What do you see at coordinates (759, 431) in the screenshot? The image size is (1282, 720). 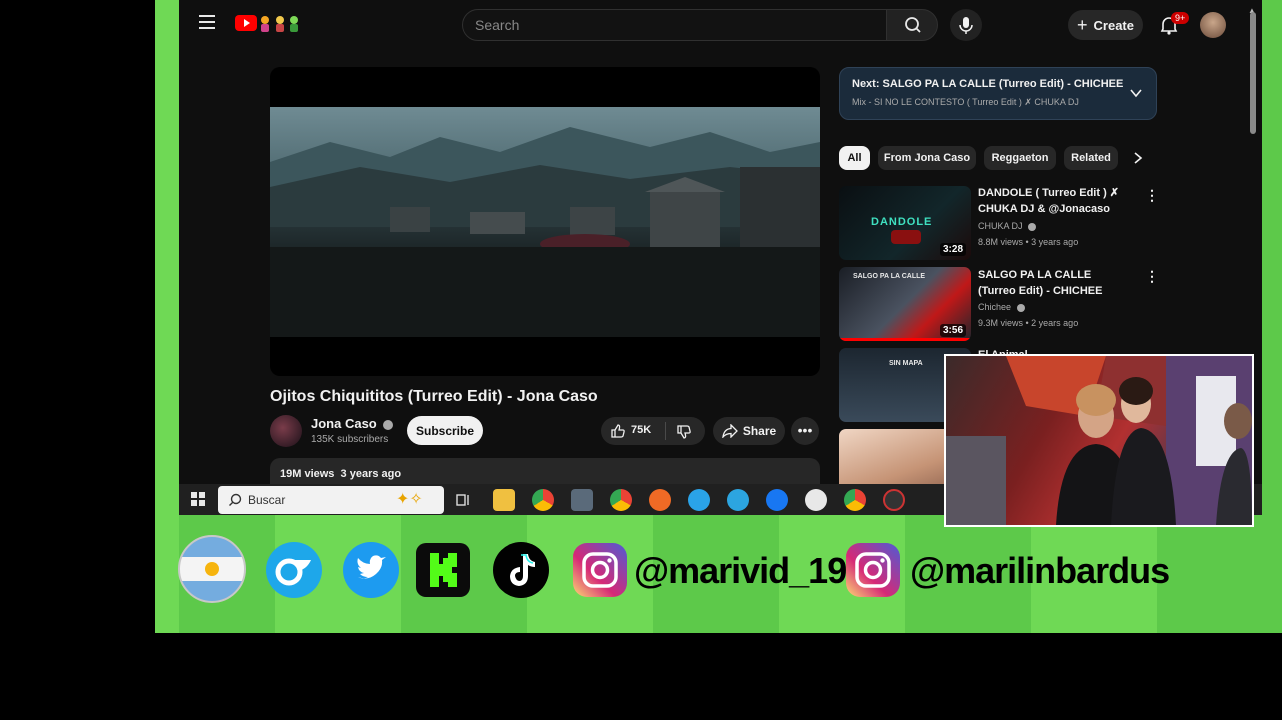 I see `share-label: Share` at bounding box center [759, 431].